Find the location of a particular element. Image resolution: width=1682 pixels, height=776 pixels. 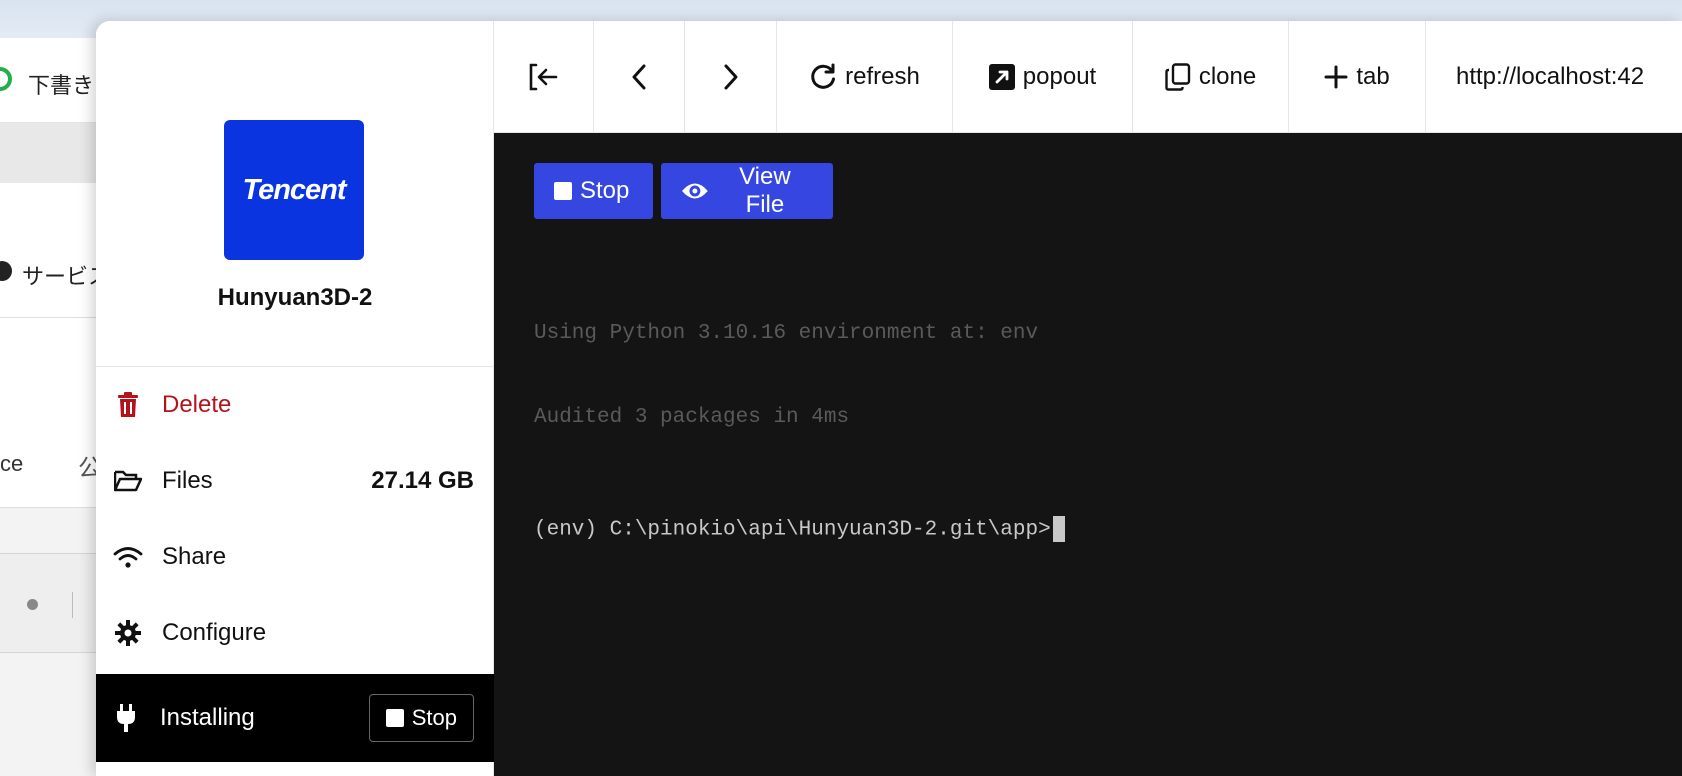

clone-label: clone is located at coordinates (1227, 76).